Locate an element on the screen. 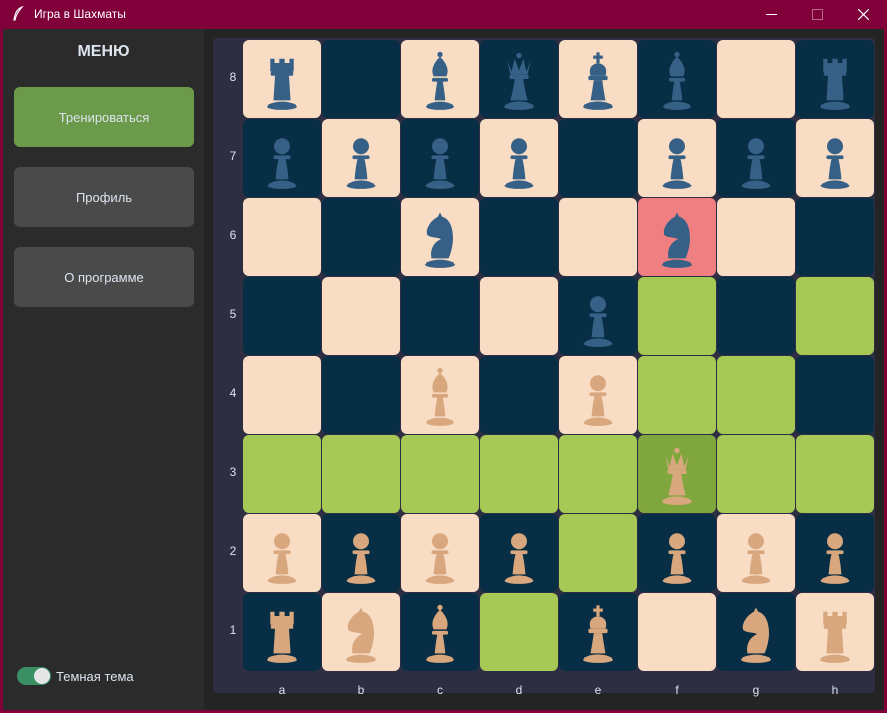 The width and height of the screenshot is (887, 713). square-d7 is located at coordinates (519, 158).